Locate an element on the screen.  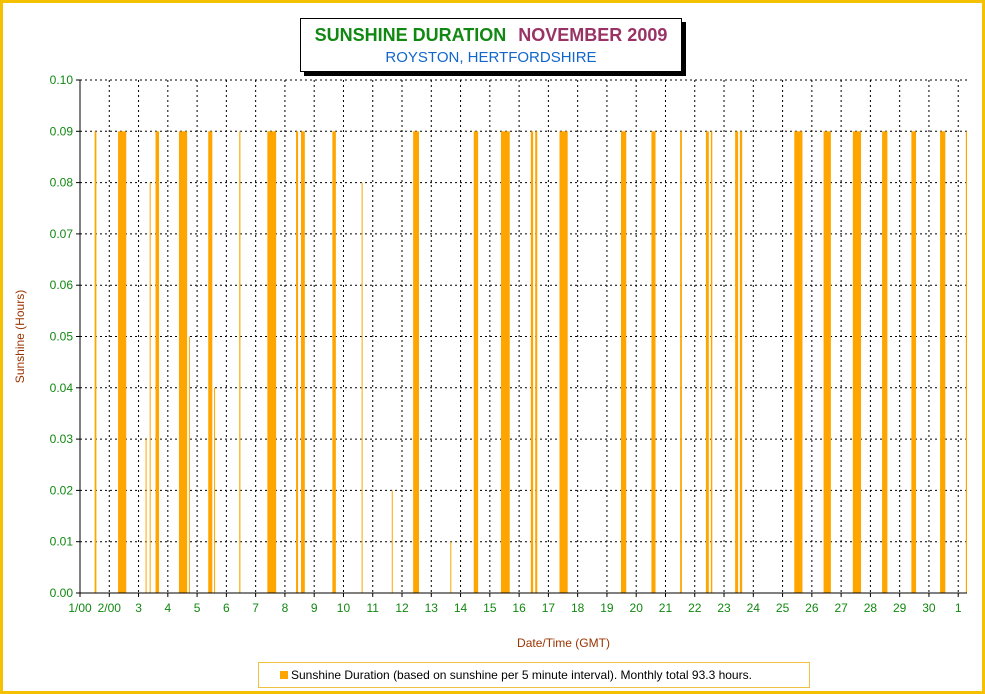
x-tick-label: 1/00 is located at coordinates (80, 608).